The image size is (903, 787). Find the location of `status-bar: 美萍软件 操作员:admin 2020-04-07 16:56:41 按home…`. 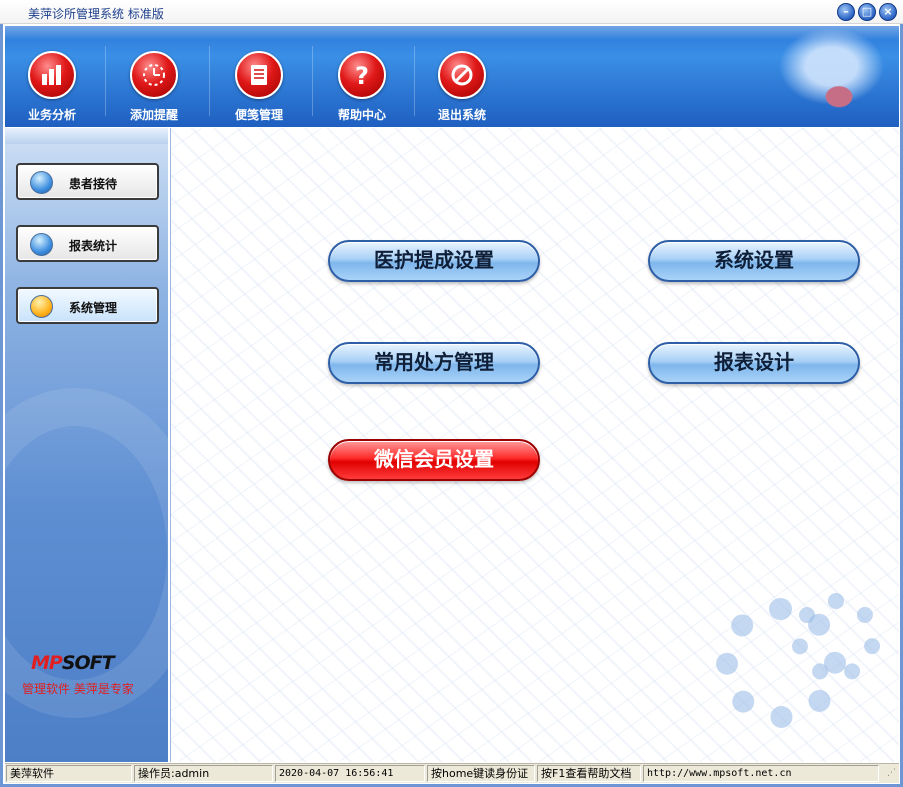

status-bar: 美萍软件 操作员:admin 2020-04-07 16:56:41 按home… is located at coordinates (452, 773).